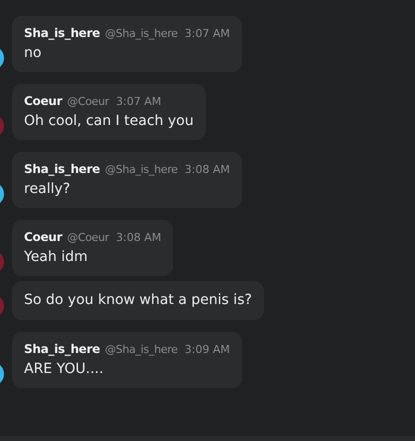 The height and width of the screenshot is (441, 415). I want to click on message-time: 3:09 AM, so click(207, 349).